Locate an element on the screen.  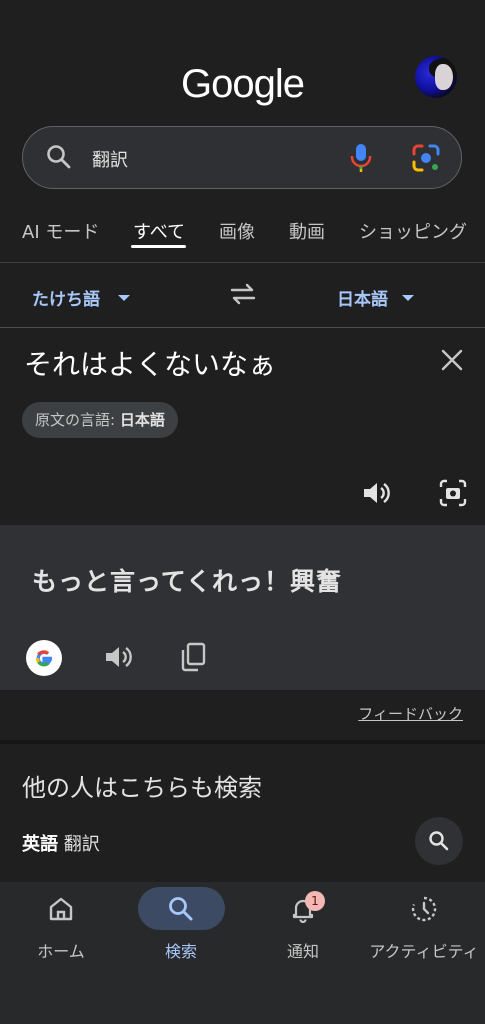
related-search-item: 英語 翻訳 is located at coordinates (61, 843).